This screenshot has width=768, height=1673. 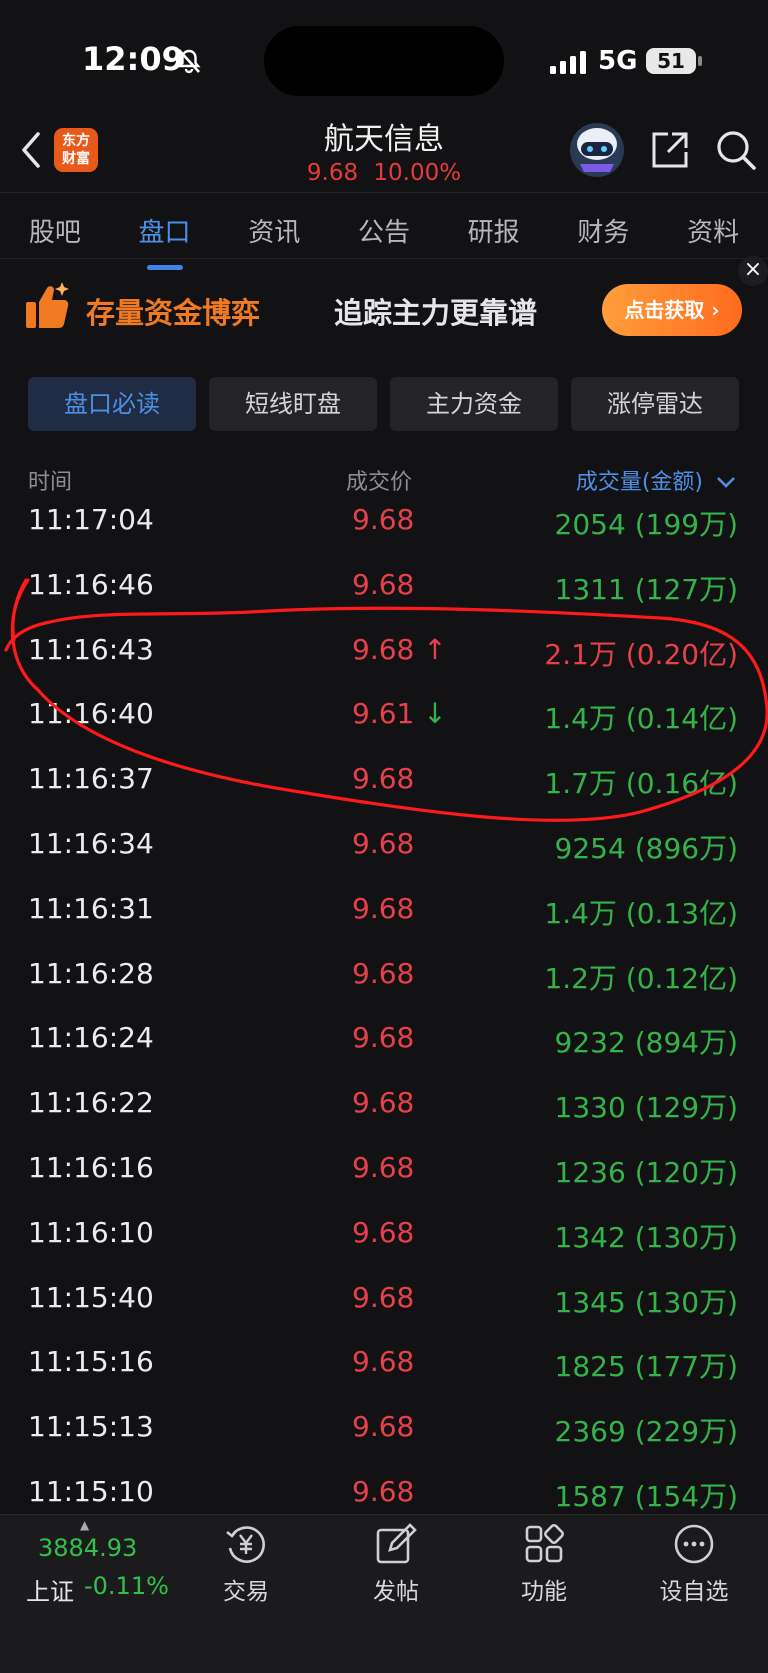 What do you see at coordinates (384, 234) in the screenshot?
I see `tab-announcements: 公告` at bounding box center [384, 234].